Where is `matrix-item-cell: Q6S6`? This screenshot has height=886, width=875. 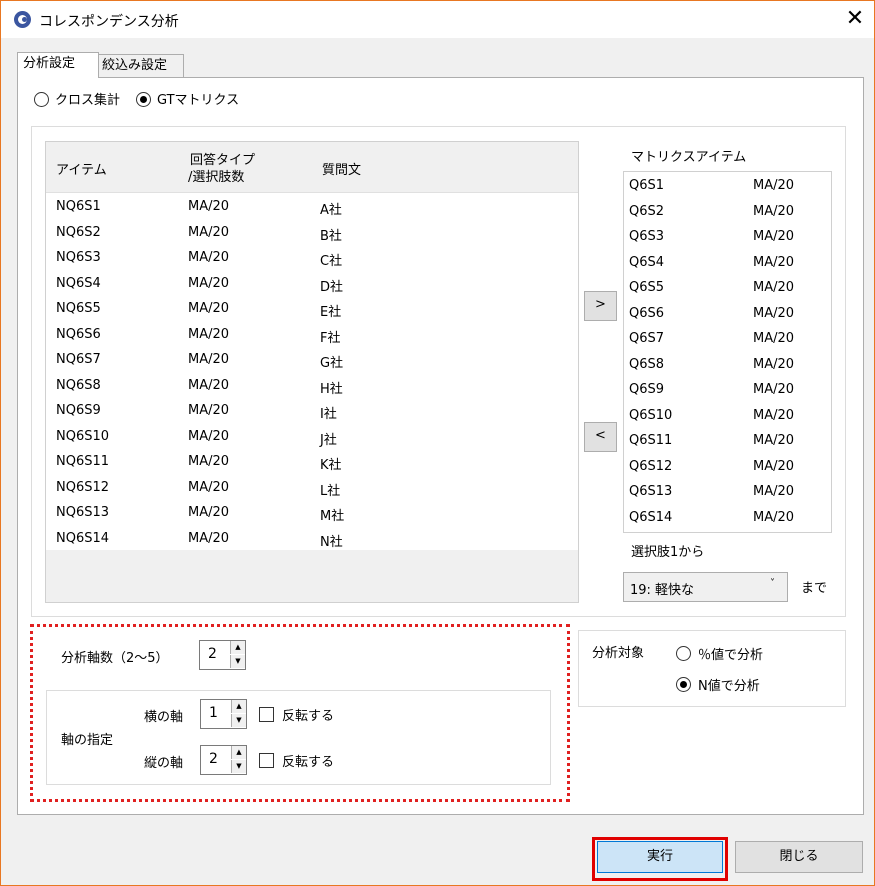 matrix-item-cell: Q6S6 is located at coordinates (647, 313).